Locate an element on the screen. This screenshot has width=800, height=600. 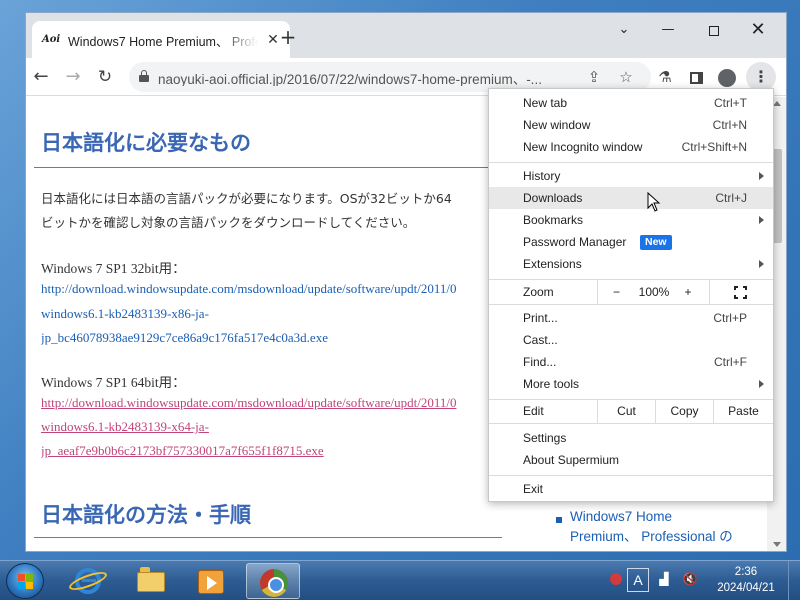
section-heading-requirements: 日本語化に必要なもの is located at coordinates (146, 143).